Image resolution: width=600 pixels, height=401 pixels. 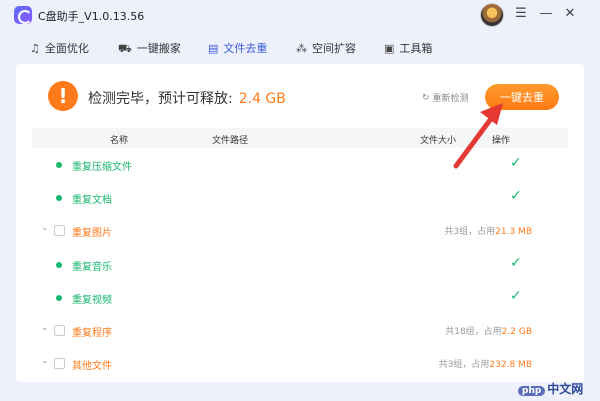 I want to click on item-label: 重复图片, so click(x=92, y=233).